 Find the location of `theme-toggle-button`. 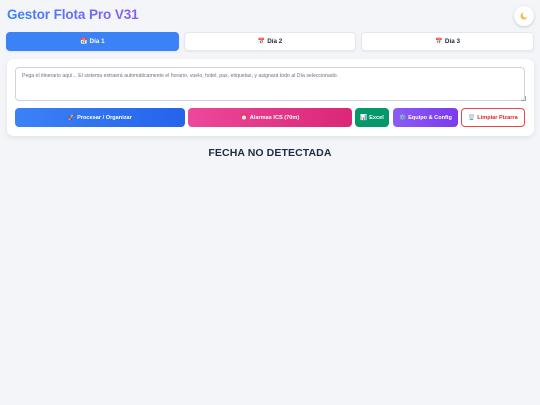

theme-toggle-button is located at coordinates (524, 16).